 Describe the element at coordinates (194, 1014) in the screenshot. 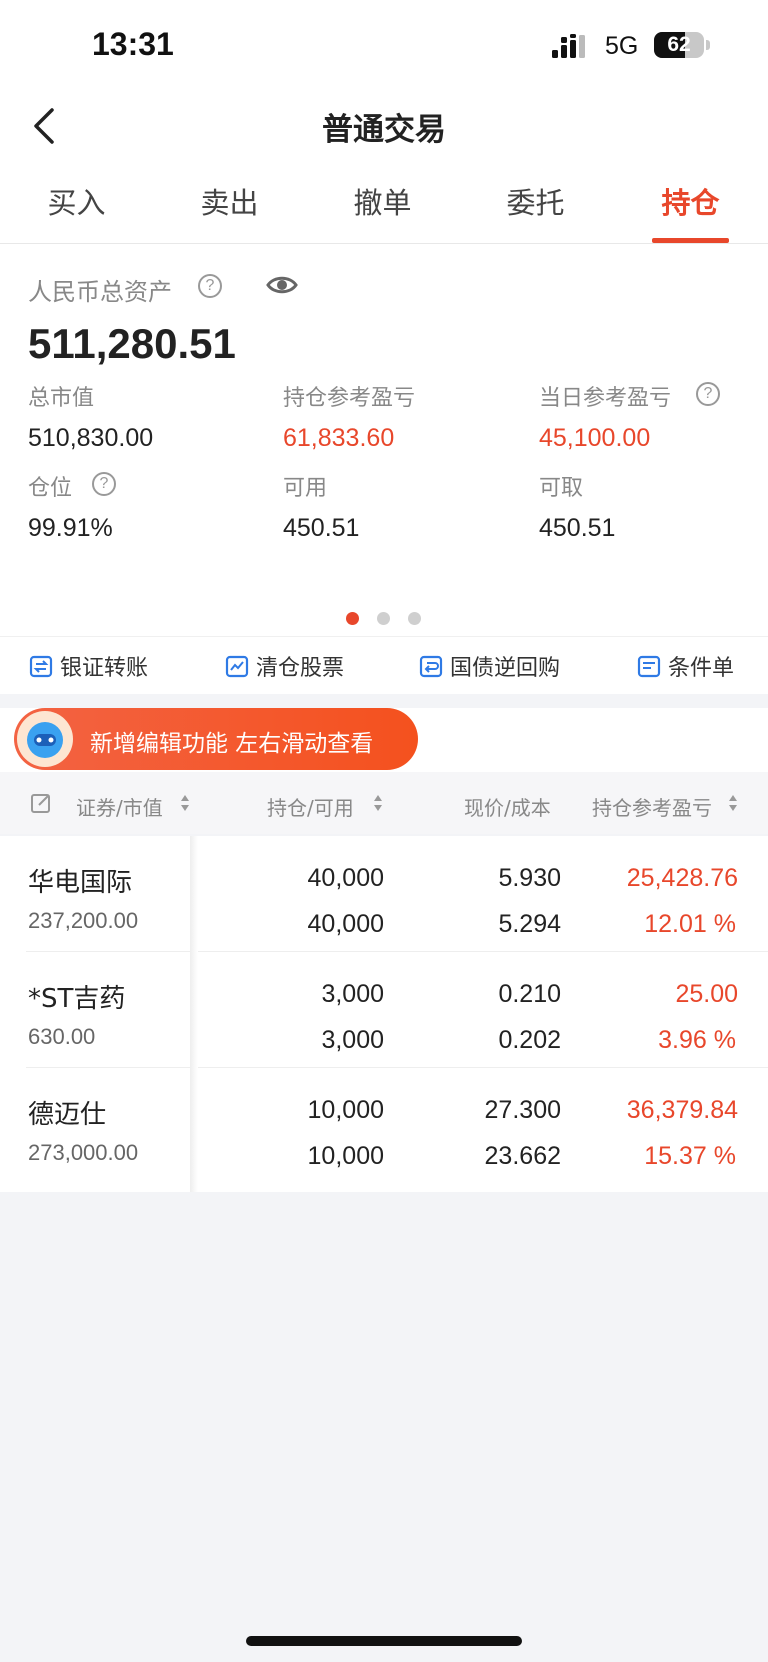

I see `frozen-column-shadow` at that location.